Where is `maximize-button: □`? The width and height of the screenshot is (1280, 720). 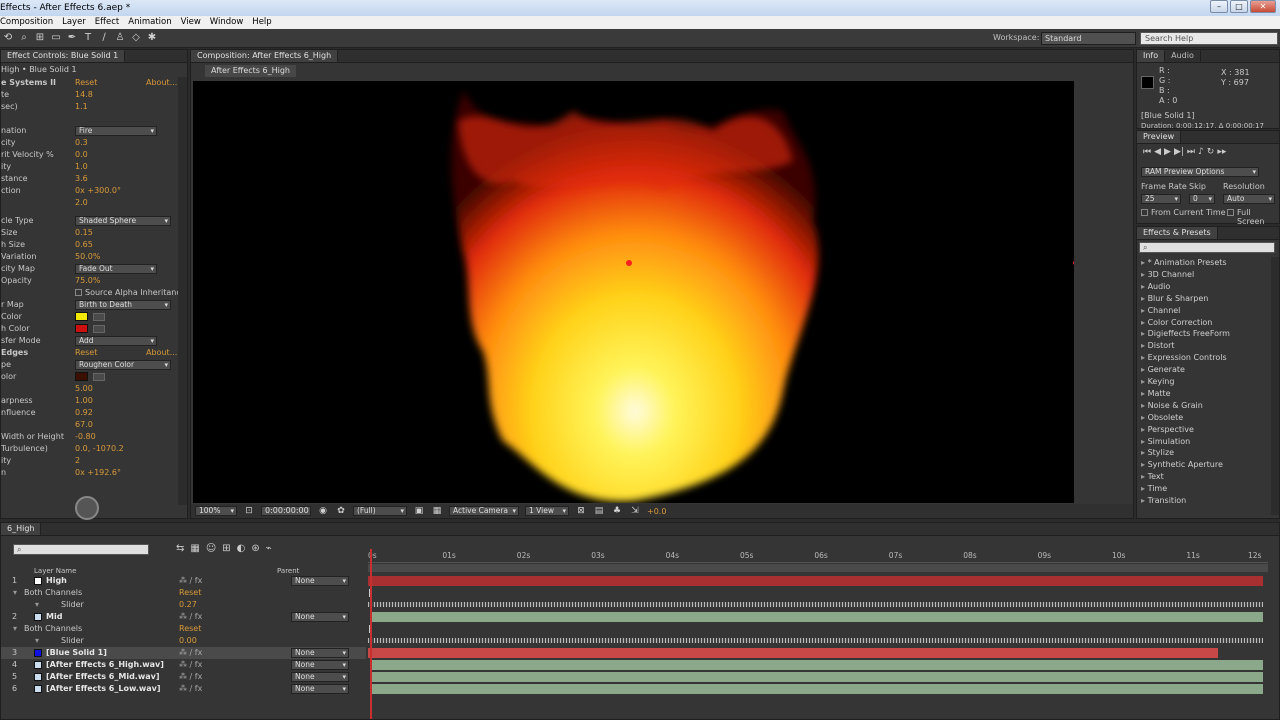
maximize-button: □ is located at coordinates (1239, 6).